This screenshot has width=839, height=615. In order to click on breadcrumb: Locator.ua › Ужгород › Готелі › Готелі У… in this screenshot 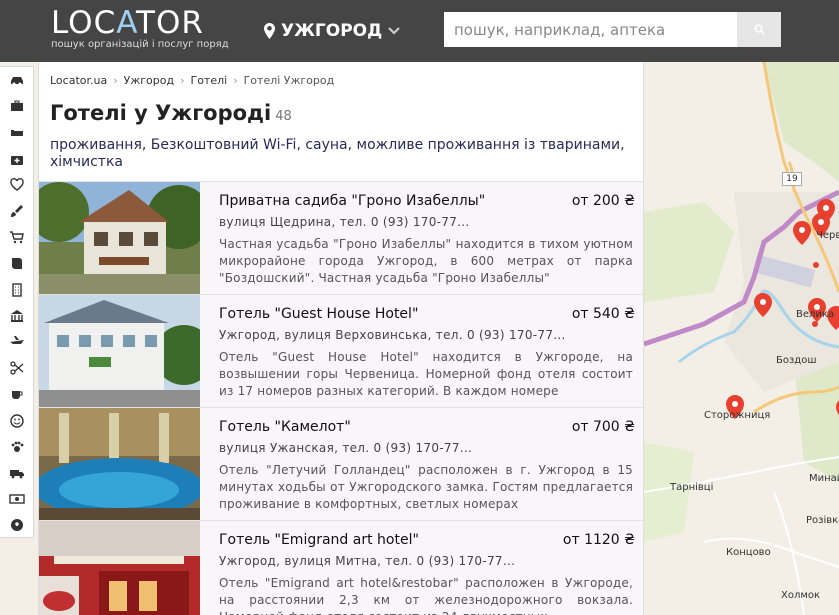, I will do `click(192, 80)`.